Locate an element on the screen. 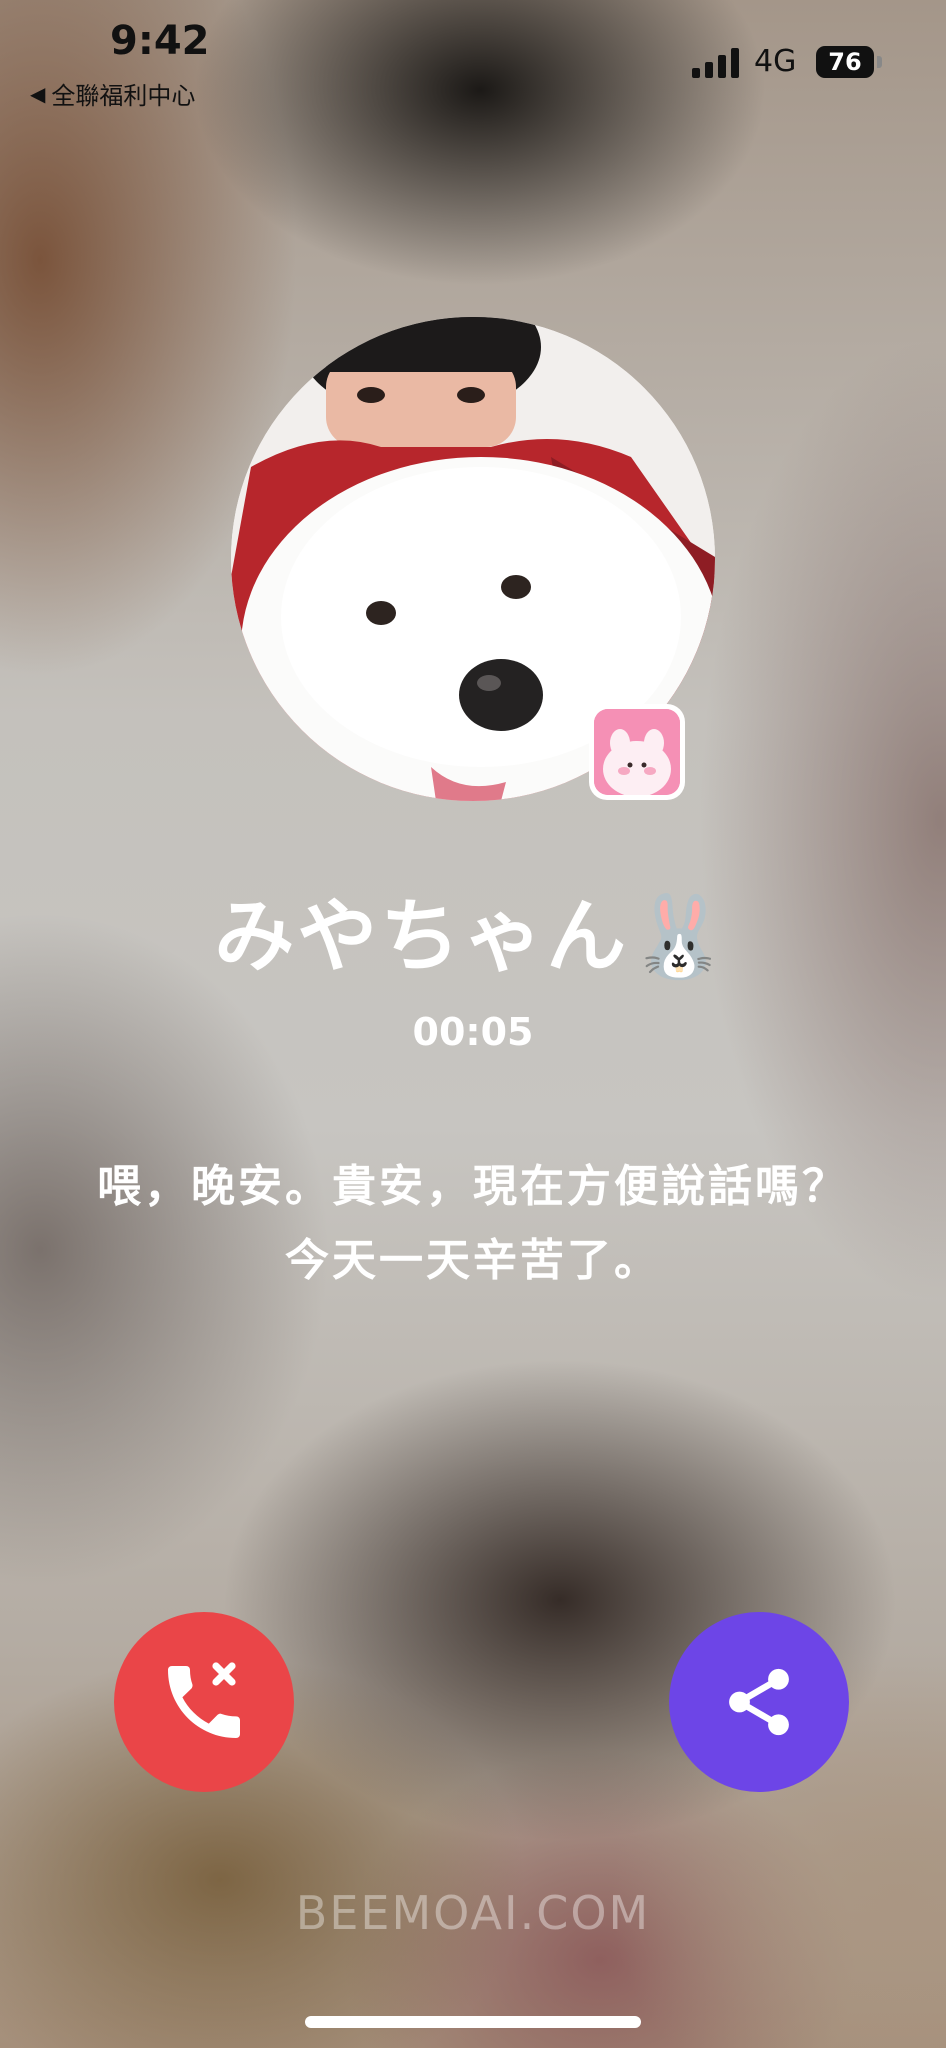 This screenshot has height=2048, width=946. battery-icon: 76 is located at coordinates (845, 62).